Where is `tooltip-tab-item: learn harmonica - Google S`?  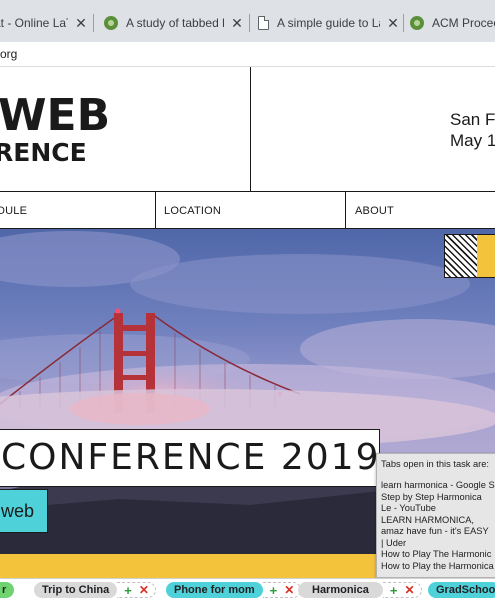 tooltip-tab-item: learn harmonica - Google S is located at coordinates (438, 485).